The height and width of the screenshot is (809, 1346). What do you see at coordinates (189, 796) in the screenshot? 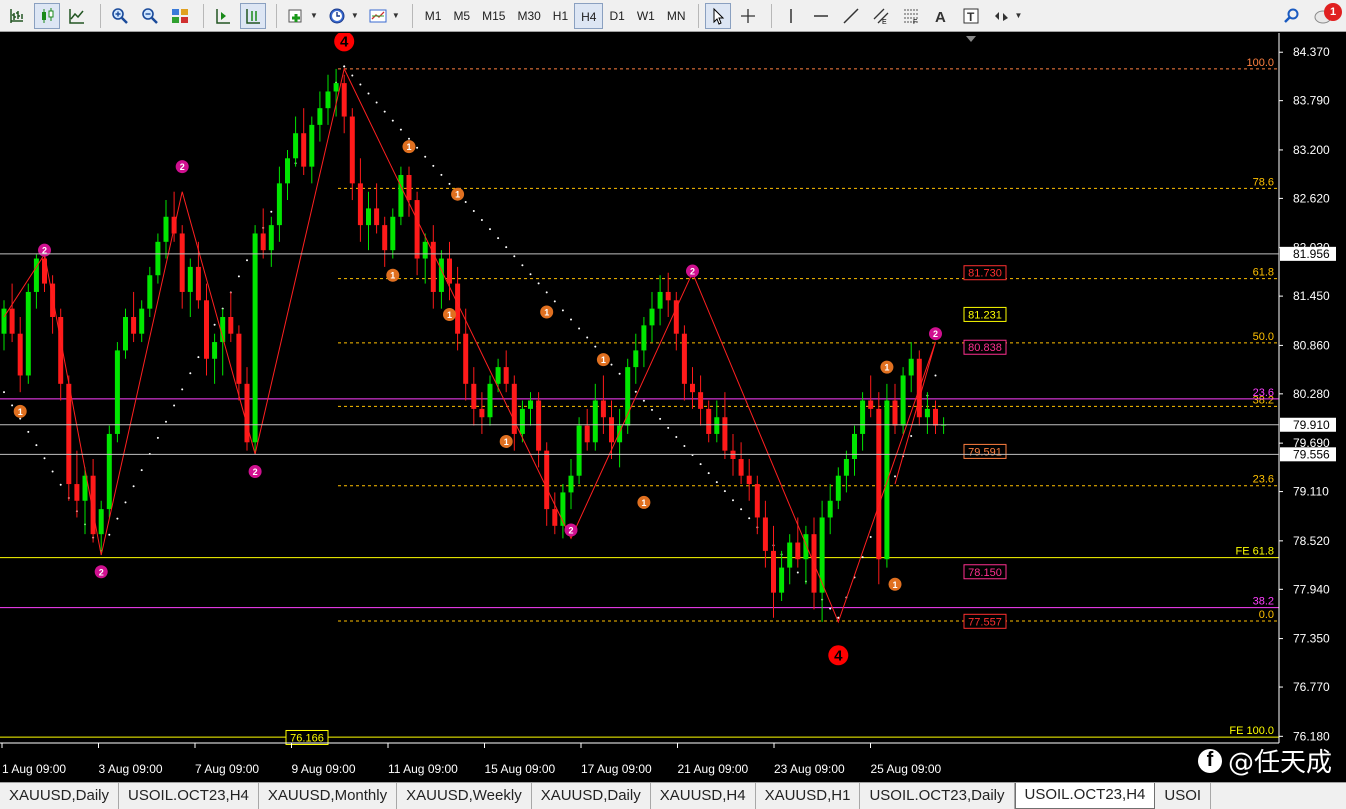
I see `chart-tab: USOIL.OCT23,H4` at bounding box center [189, 796].